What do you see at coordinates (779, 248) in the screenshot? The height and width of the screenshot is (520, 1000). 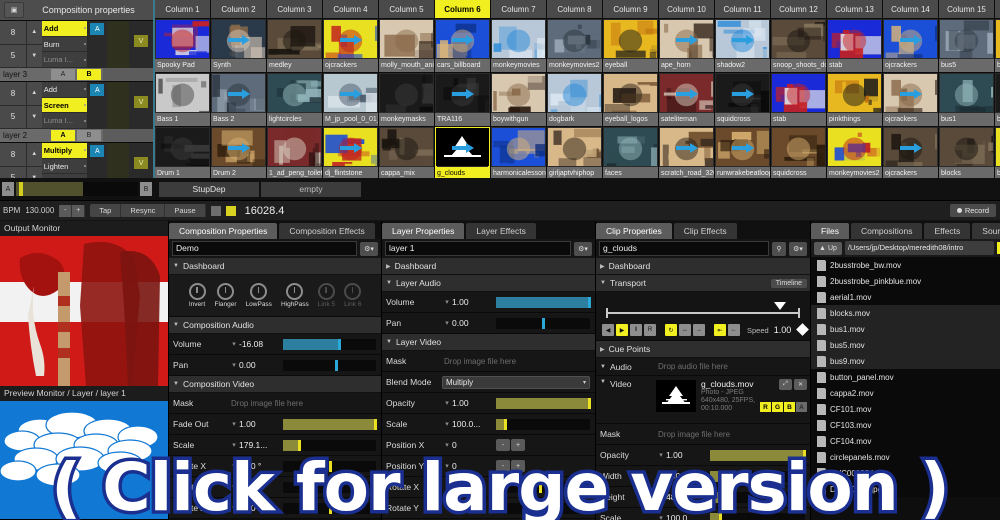 I see `search-icon: ⚲` at bounding box center [779, 248].